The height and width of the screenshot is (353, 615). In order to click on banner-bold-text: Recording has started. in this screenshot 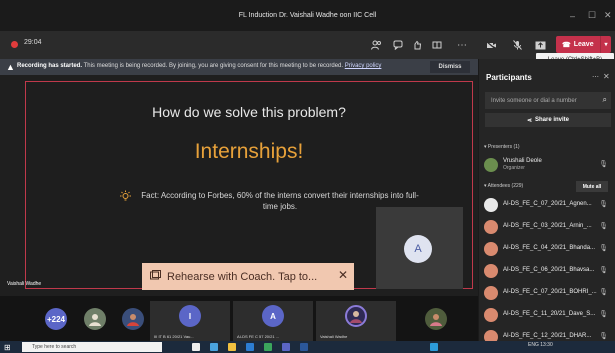, I will do `click(50, 66)`.